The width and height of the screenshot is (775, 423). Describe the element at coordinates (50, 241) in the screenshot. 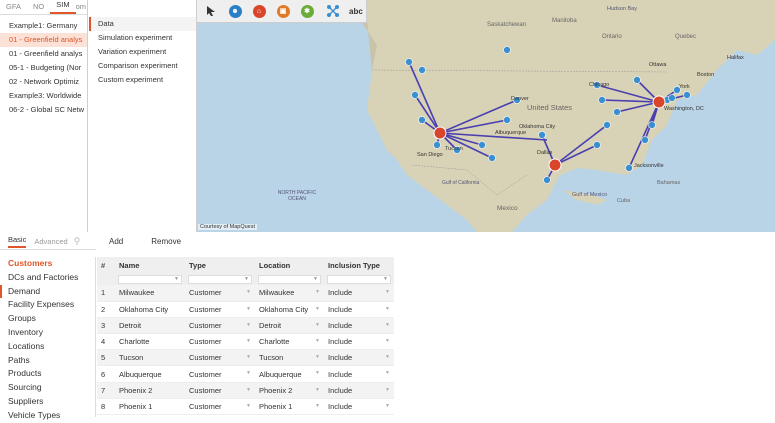

I see `tab-advanced: Advanced` at that location.